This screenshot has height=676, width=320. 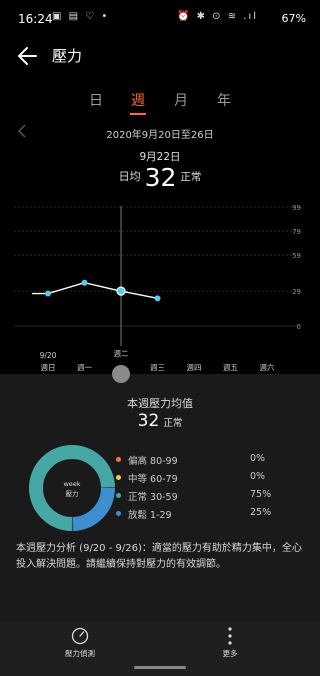 I want to click on daily-average: 日均 32 正常, so click(x=160, y=177).